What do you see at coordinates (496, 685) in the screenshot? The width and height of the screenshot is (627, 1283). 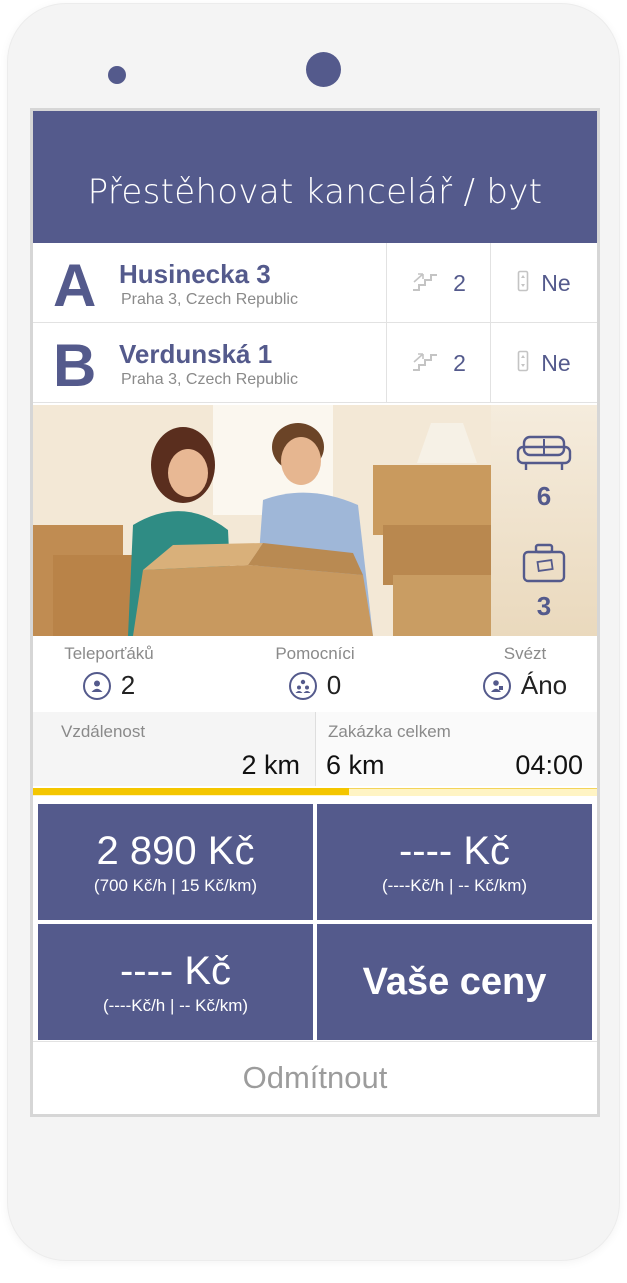 I see `passenger-icon` at bounding box center [496, 685].